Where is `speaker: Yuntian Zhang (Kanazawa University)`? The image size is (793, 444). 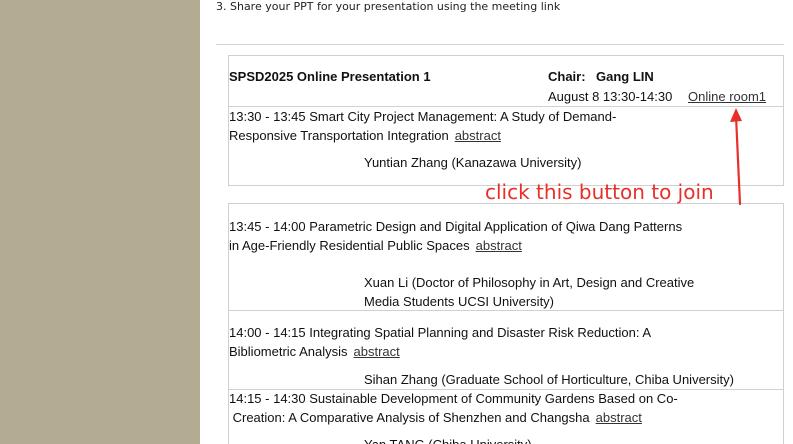 speaker: Yuntian Zhang (Kanazawa University) is located at coordinates (473, 162).